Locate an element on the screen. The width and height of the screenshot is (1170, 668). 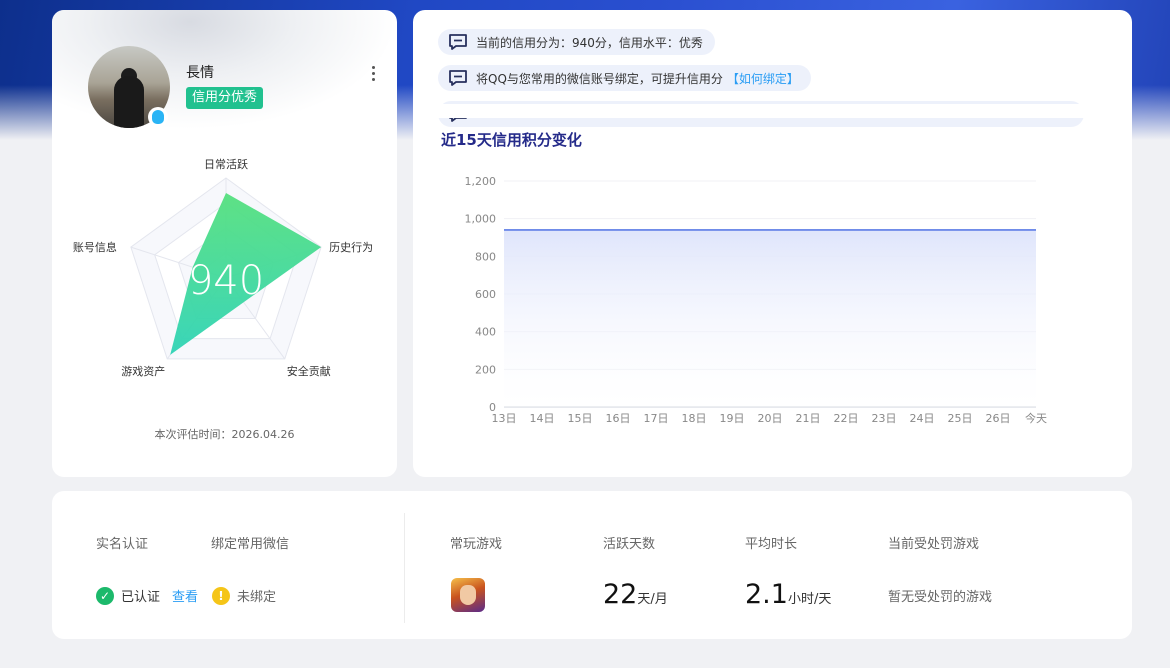
radar-axis-label: 历史行为 is located at coordinates (351, 247).